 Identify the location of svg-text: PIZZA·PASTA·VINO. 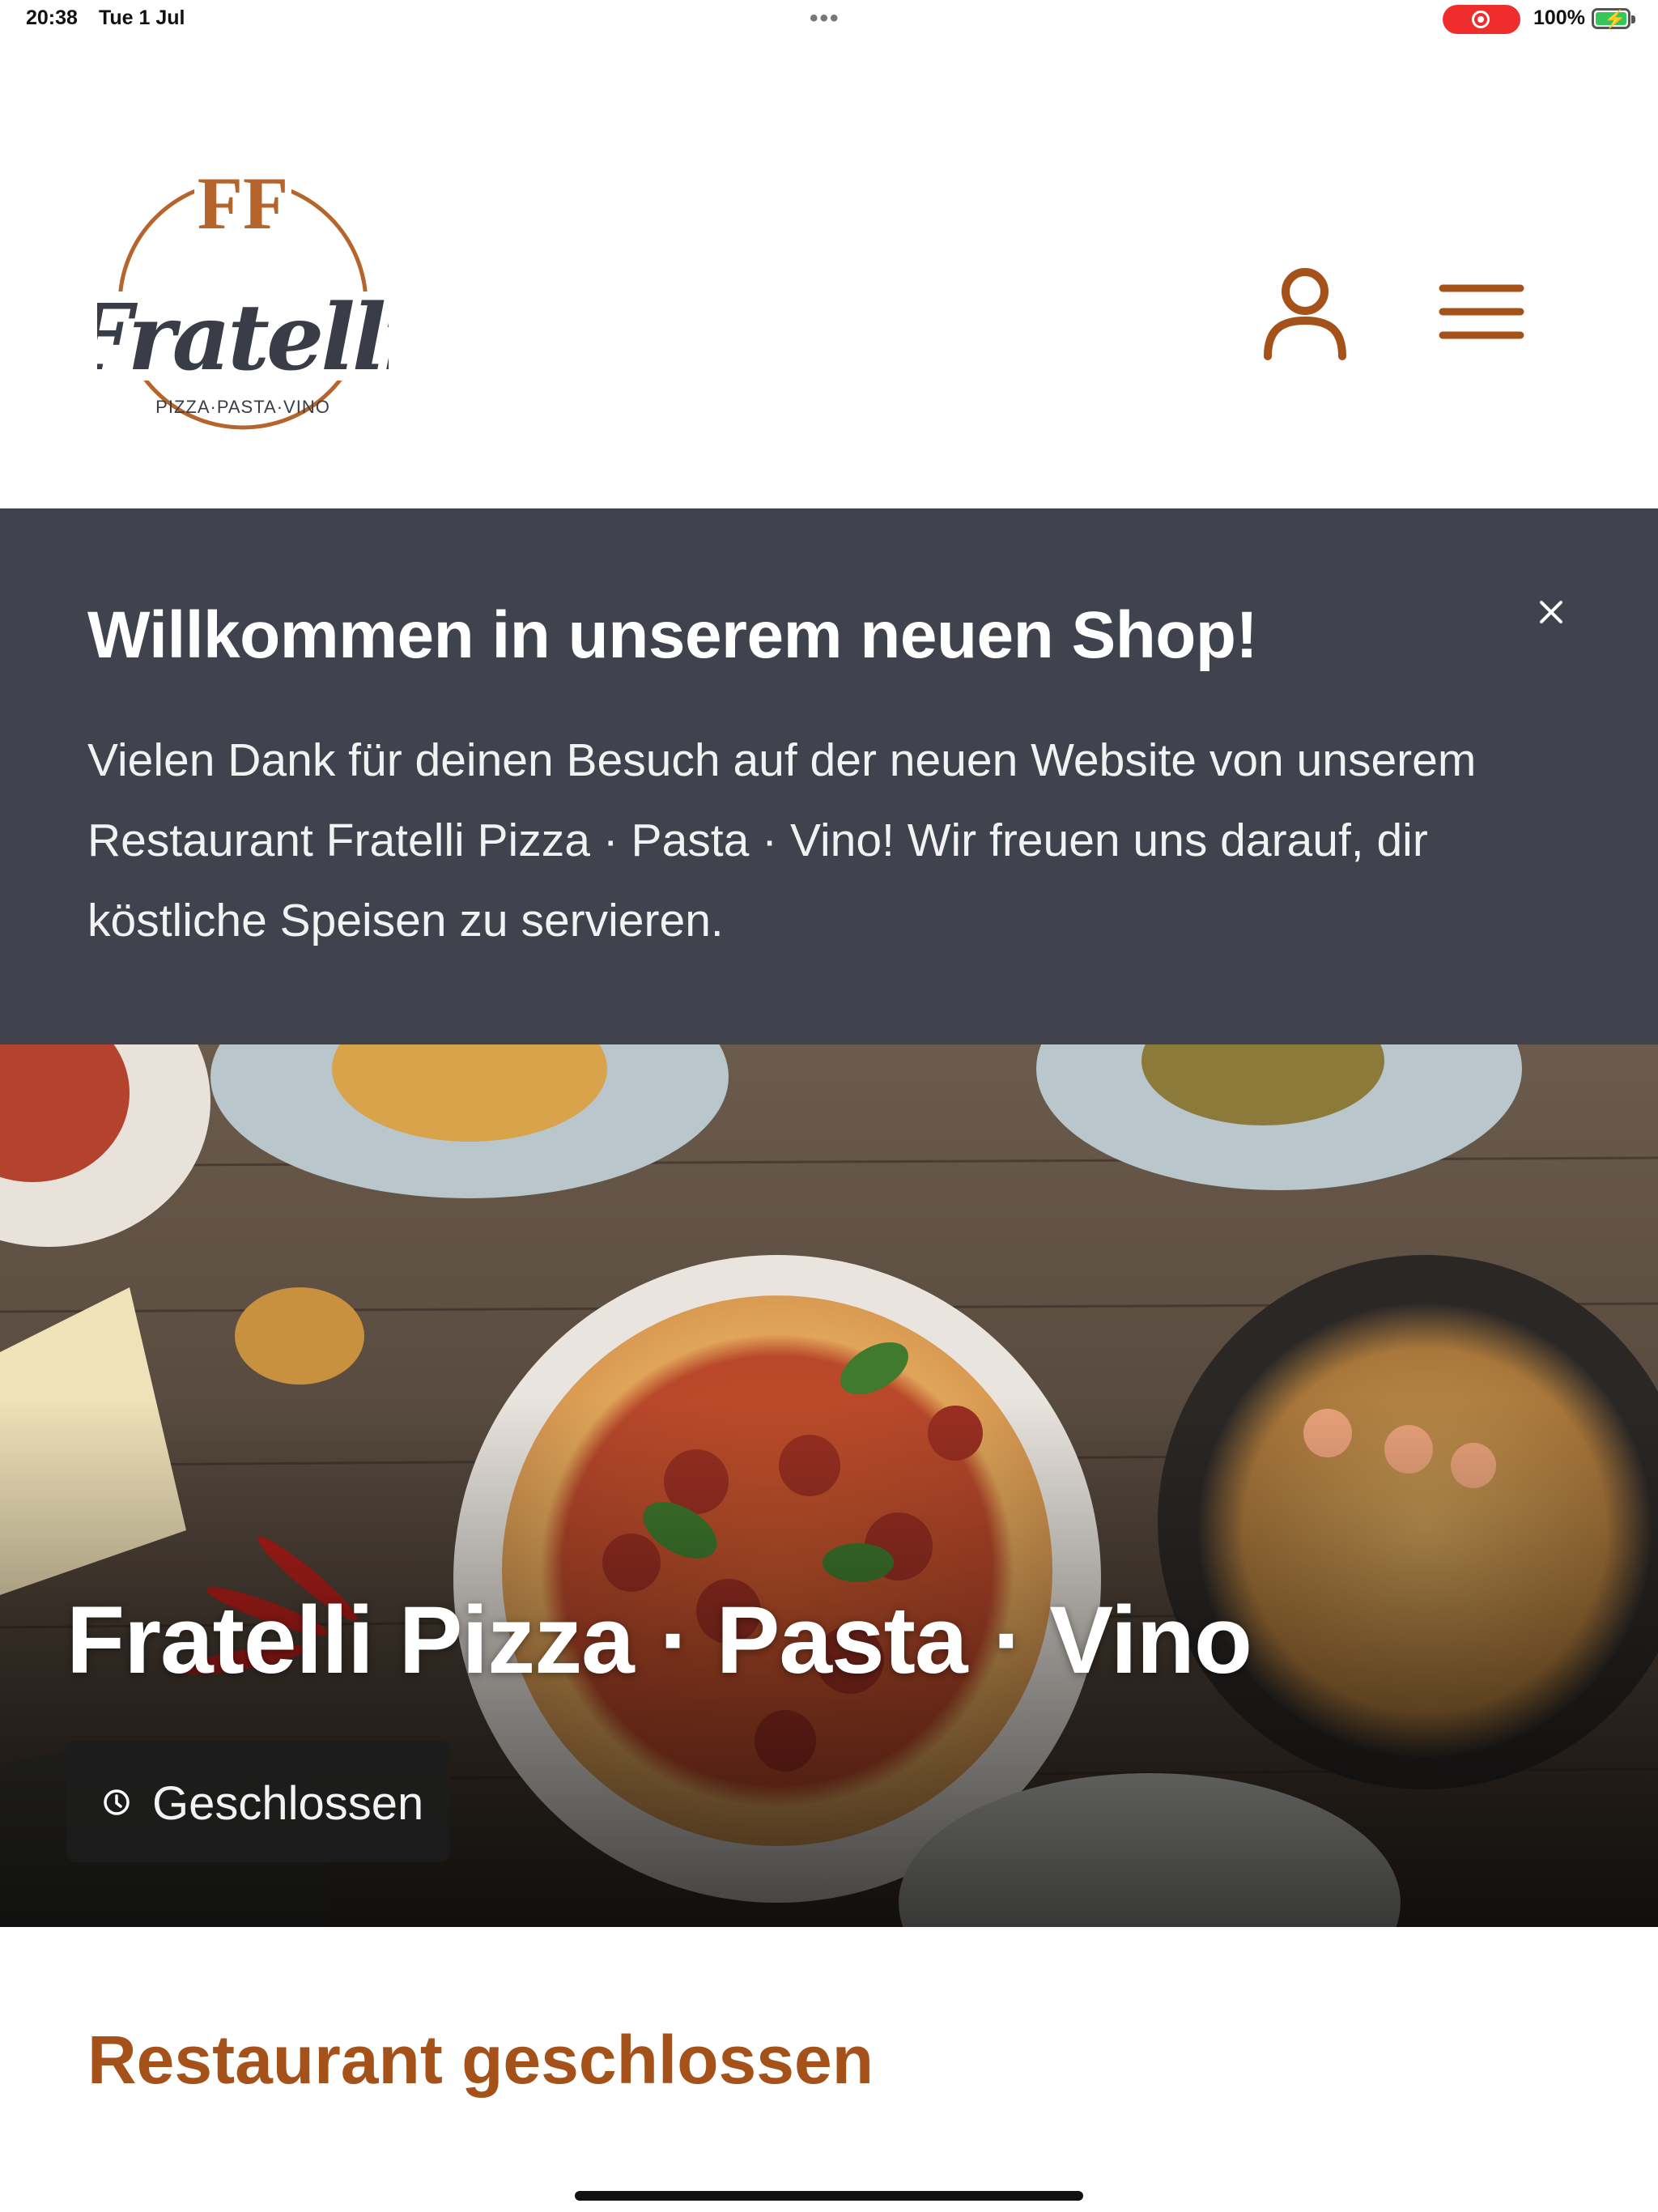
(242, 407).